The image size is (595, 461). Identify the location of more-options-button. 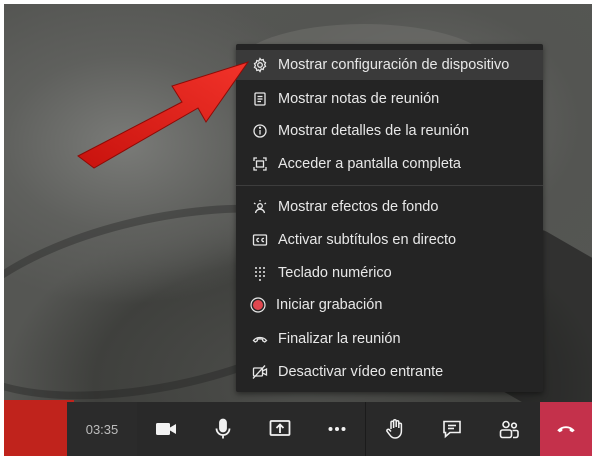
(336, 429).